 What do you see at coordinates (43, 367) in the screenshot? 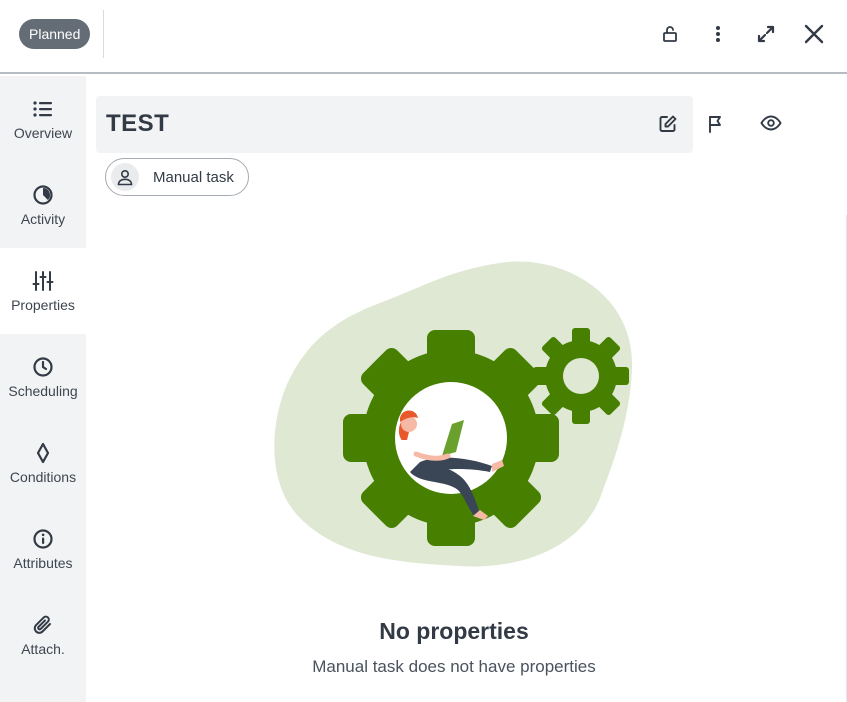
I see `clock-icon` at bounding box center [43, 367].